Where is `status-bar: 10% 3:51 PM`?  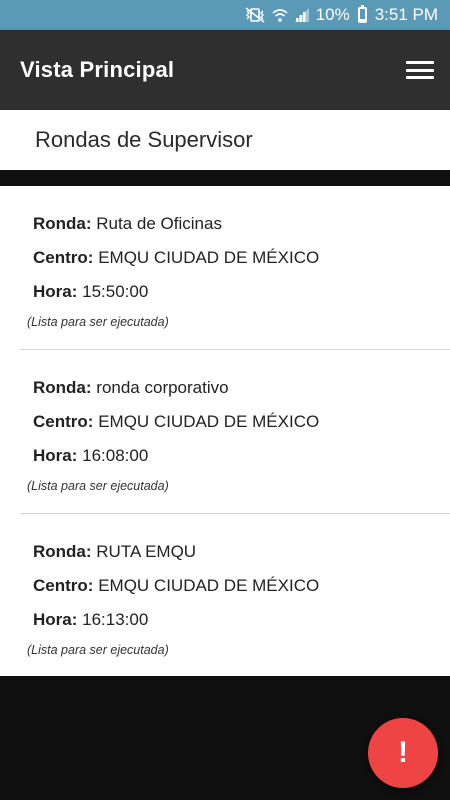 status-bar: 10% 3:51 PM is located at coordinates (225, 15).